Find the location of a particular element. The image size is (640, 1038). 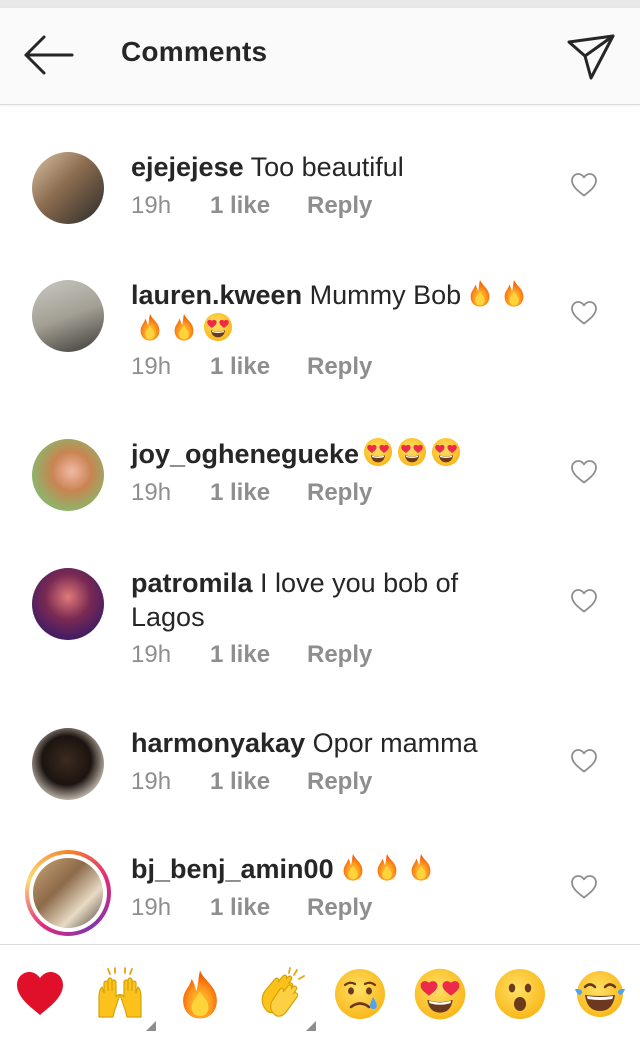

top-bar: Comments is located at coordinates (320, 56).